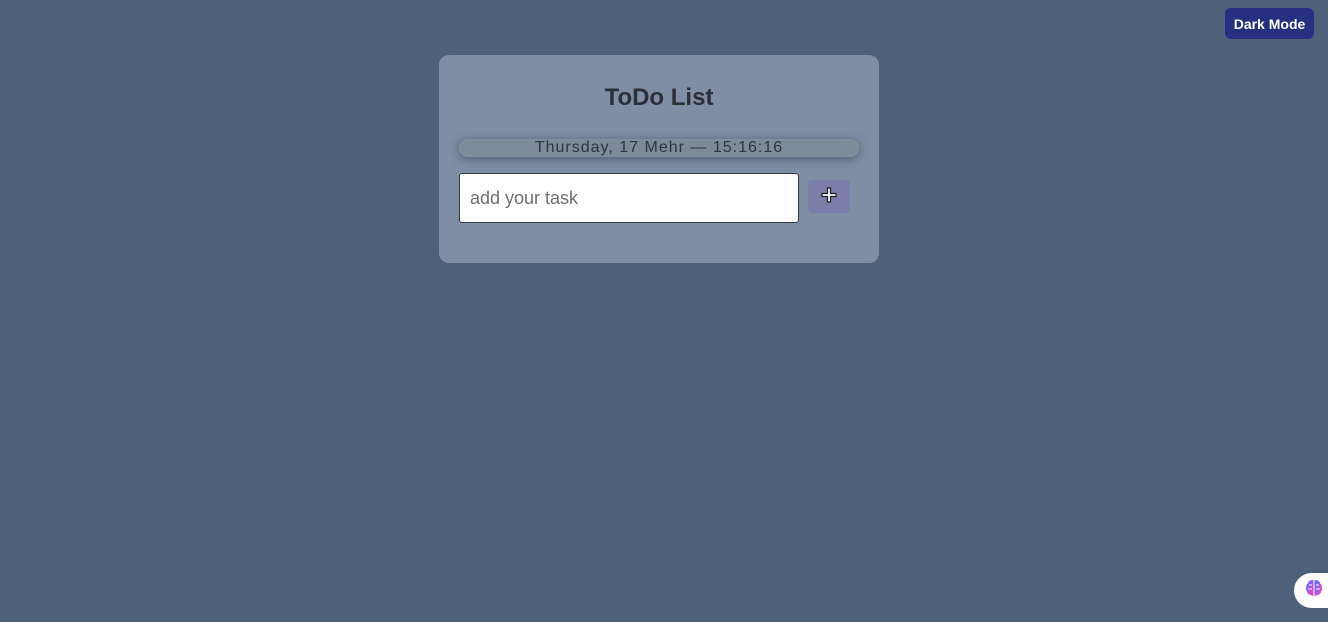 The image size is (1328, 622). What do you see at coordinates (629, 198) in the screenshot?
I see `task-input` at bounding box center [629, 198].